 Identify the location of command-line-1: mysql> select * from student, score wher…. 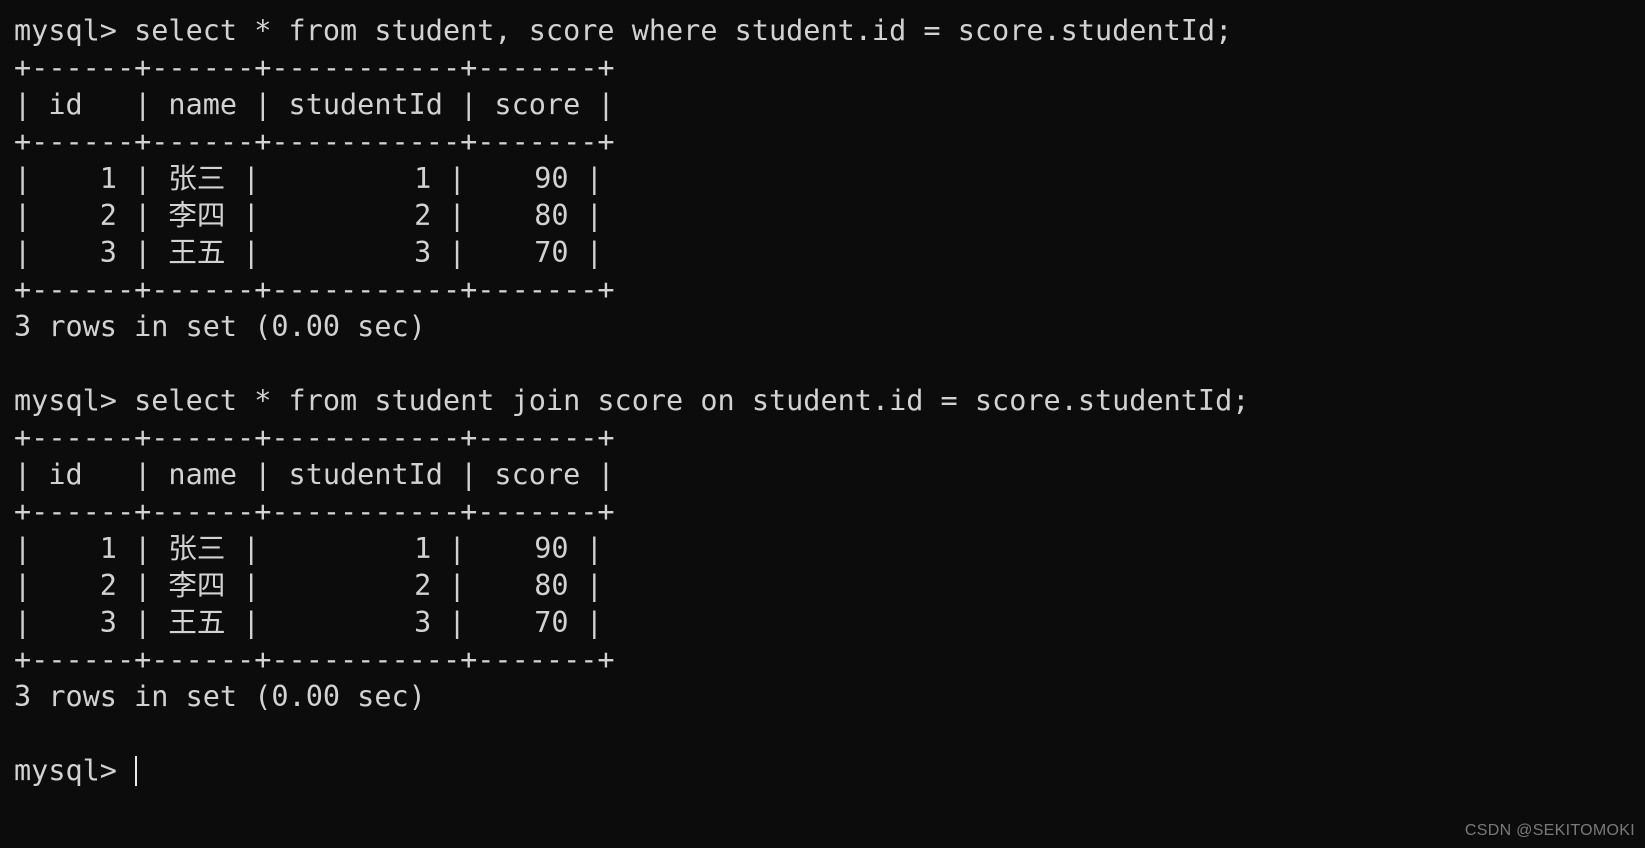
(623, 30).